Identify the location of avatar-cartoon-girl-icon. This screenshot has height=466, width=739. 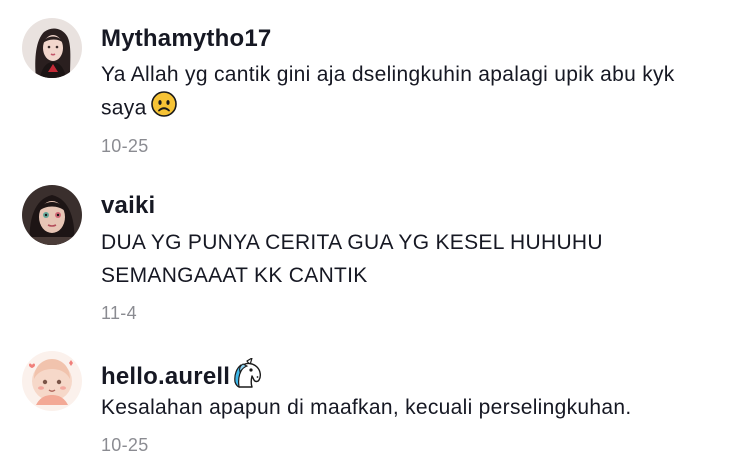
(52, 381).